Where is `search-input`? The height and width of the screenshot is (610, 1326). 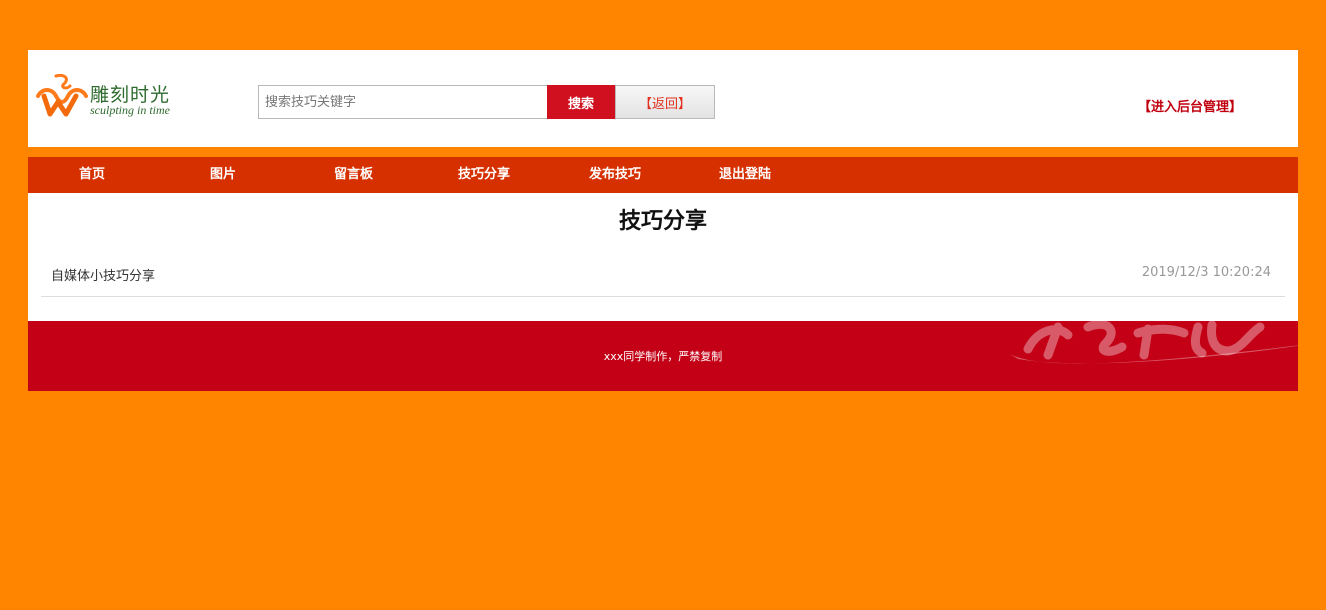 search-input is located at coordinates (402, 102).